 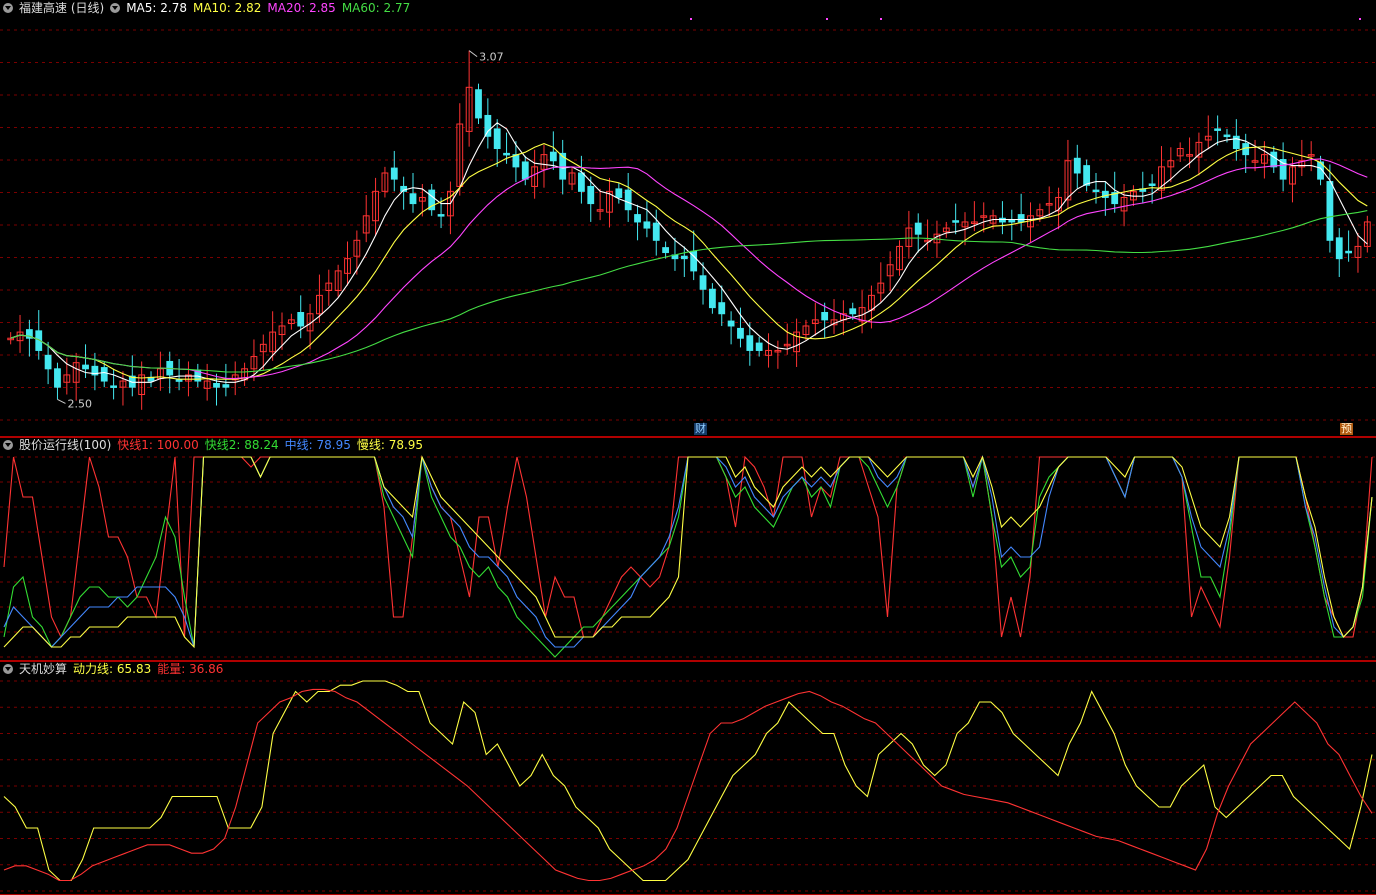 What do you see at coordinates (473, 53) in the screenshot?
I see `high-pointer` at bounding box center [473, 53].